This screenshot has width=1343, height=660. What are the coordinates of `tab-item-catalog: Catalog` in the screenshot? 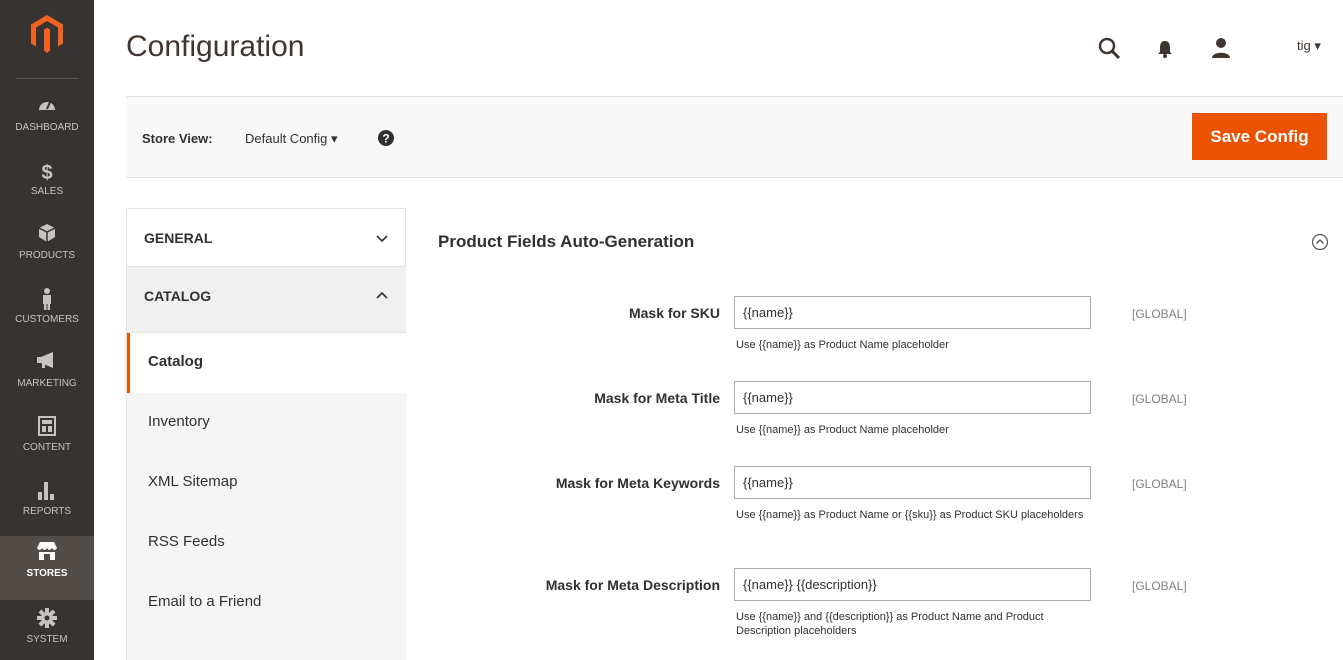 It's located at (266, 363).